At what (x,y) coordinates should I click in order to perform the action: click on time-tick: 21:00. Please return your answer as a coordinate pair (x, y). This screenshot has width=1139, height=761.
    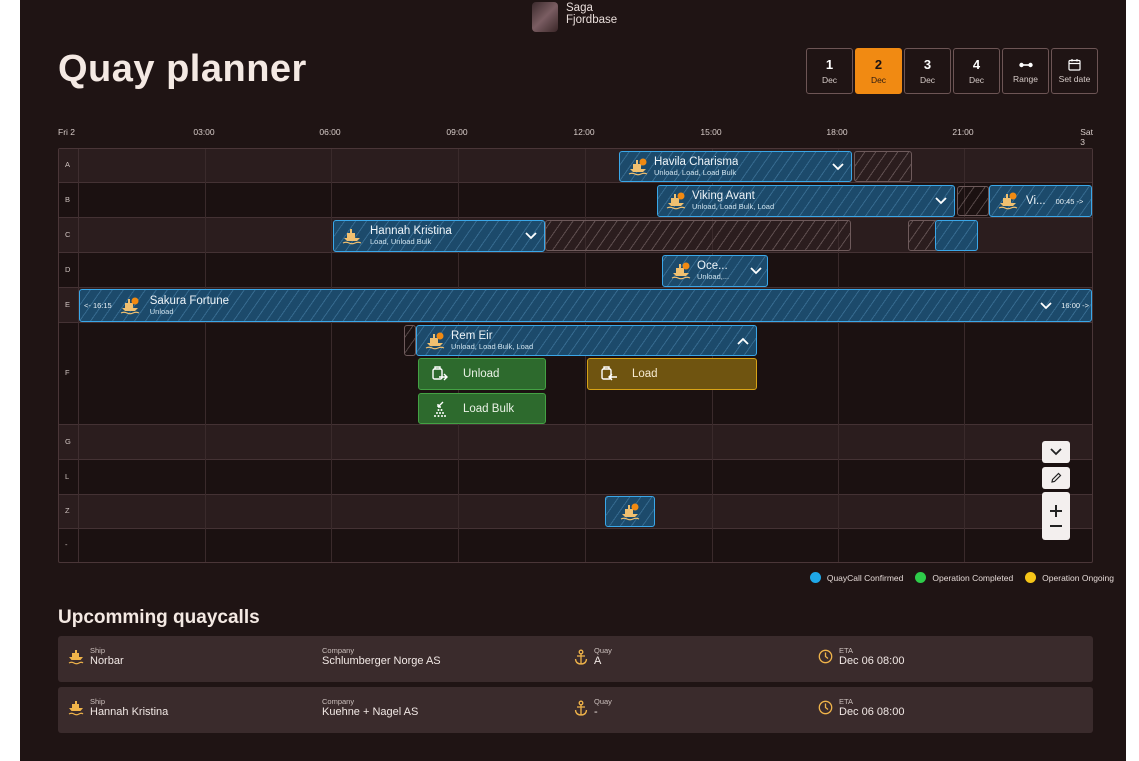
    Looking at the image, I should click on (963, 132).